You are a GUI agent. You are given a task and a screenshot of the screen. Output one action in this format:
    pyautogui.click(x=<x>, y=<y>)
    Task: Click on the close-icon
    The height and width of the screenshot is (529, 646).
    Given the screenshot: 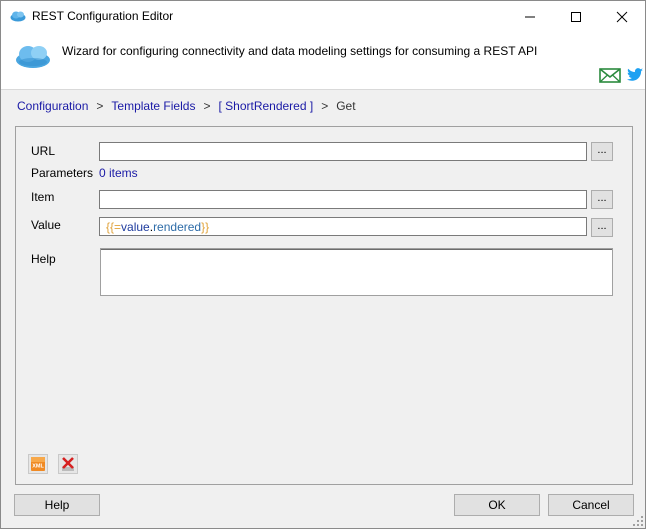 What is the action you would take?
    pyautogui.click(x=622, y=17)
    